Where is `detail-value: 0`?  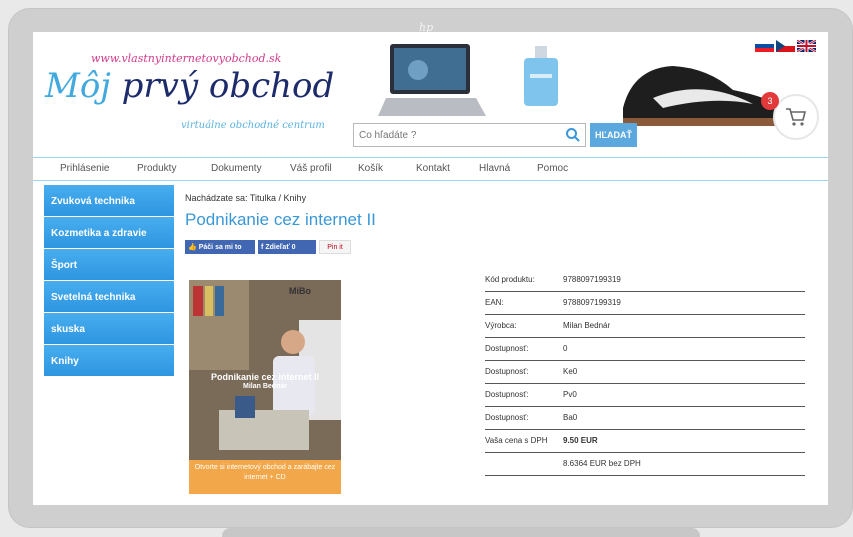 detail-value: 0 is located at coordinates (684, 349).